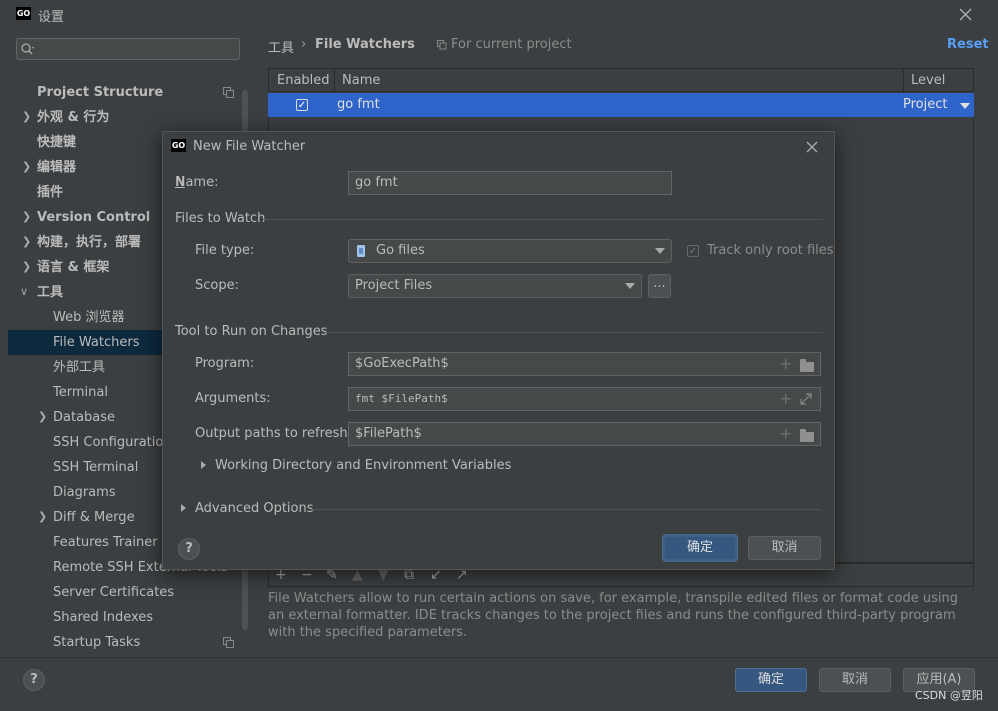 This screenshot has width=998, height=711. I want to click on file-type-value: Go files, so click(400, 250).